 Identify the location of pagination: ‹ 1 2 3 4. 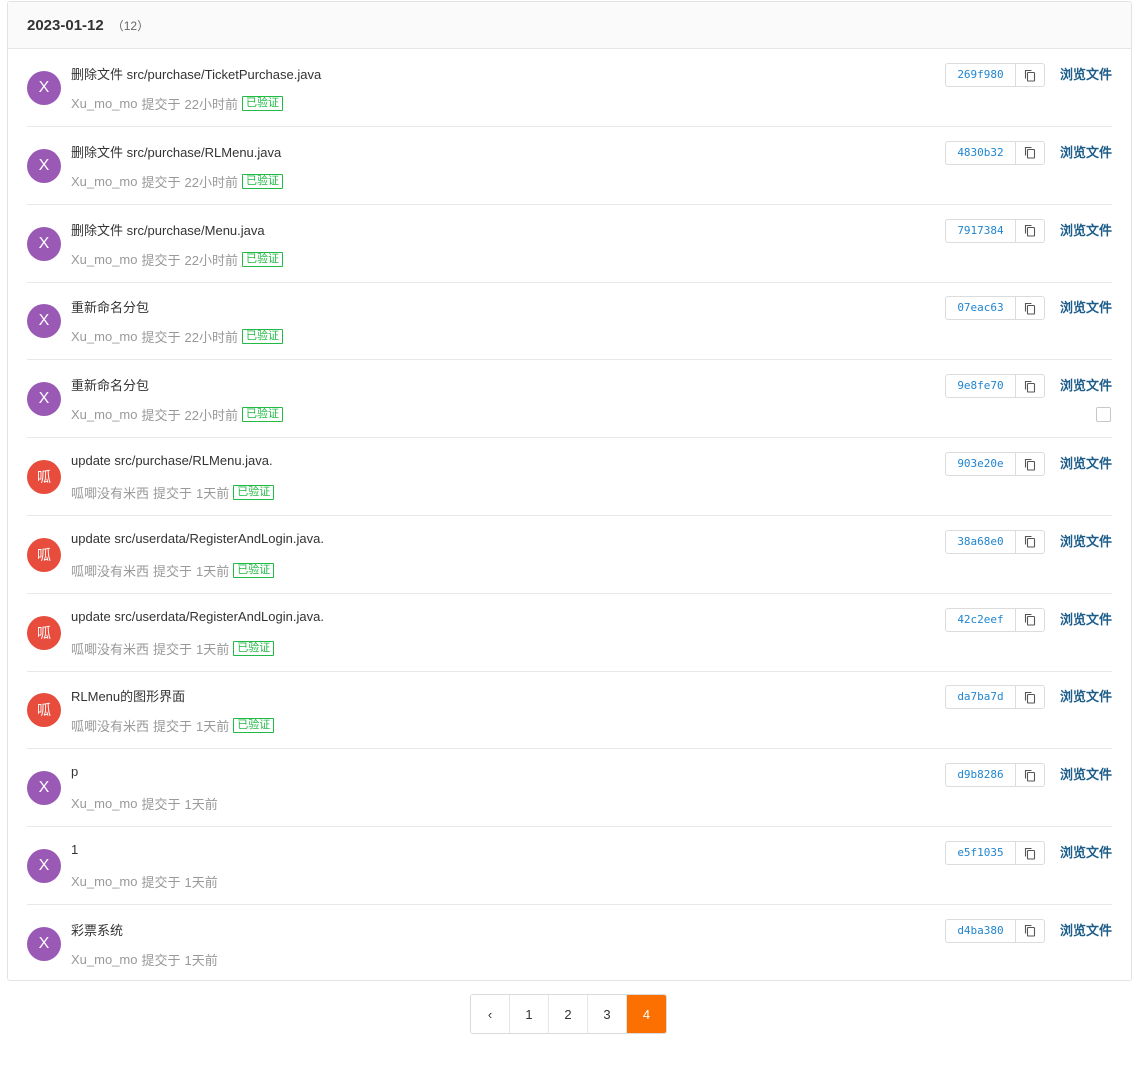
(568, 1014).